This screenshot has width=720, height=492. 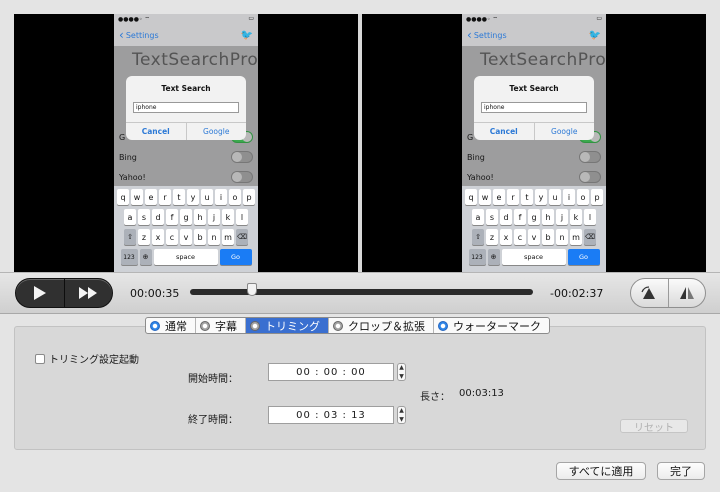 I want to click on done-button: 完了, so click(x=681, y=471).